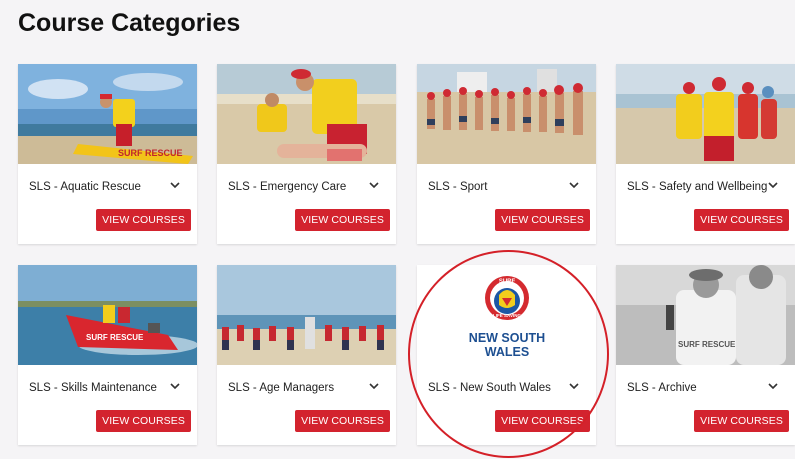 This screenshot has height=459, width=795. What do you see at coordinates (705, 114) in the screenshot?
I see `safety-wellbeing-photo` at bounding box center [705, 114].